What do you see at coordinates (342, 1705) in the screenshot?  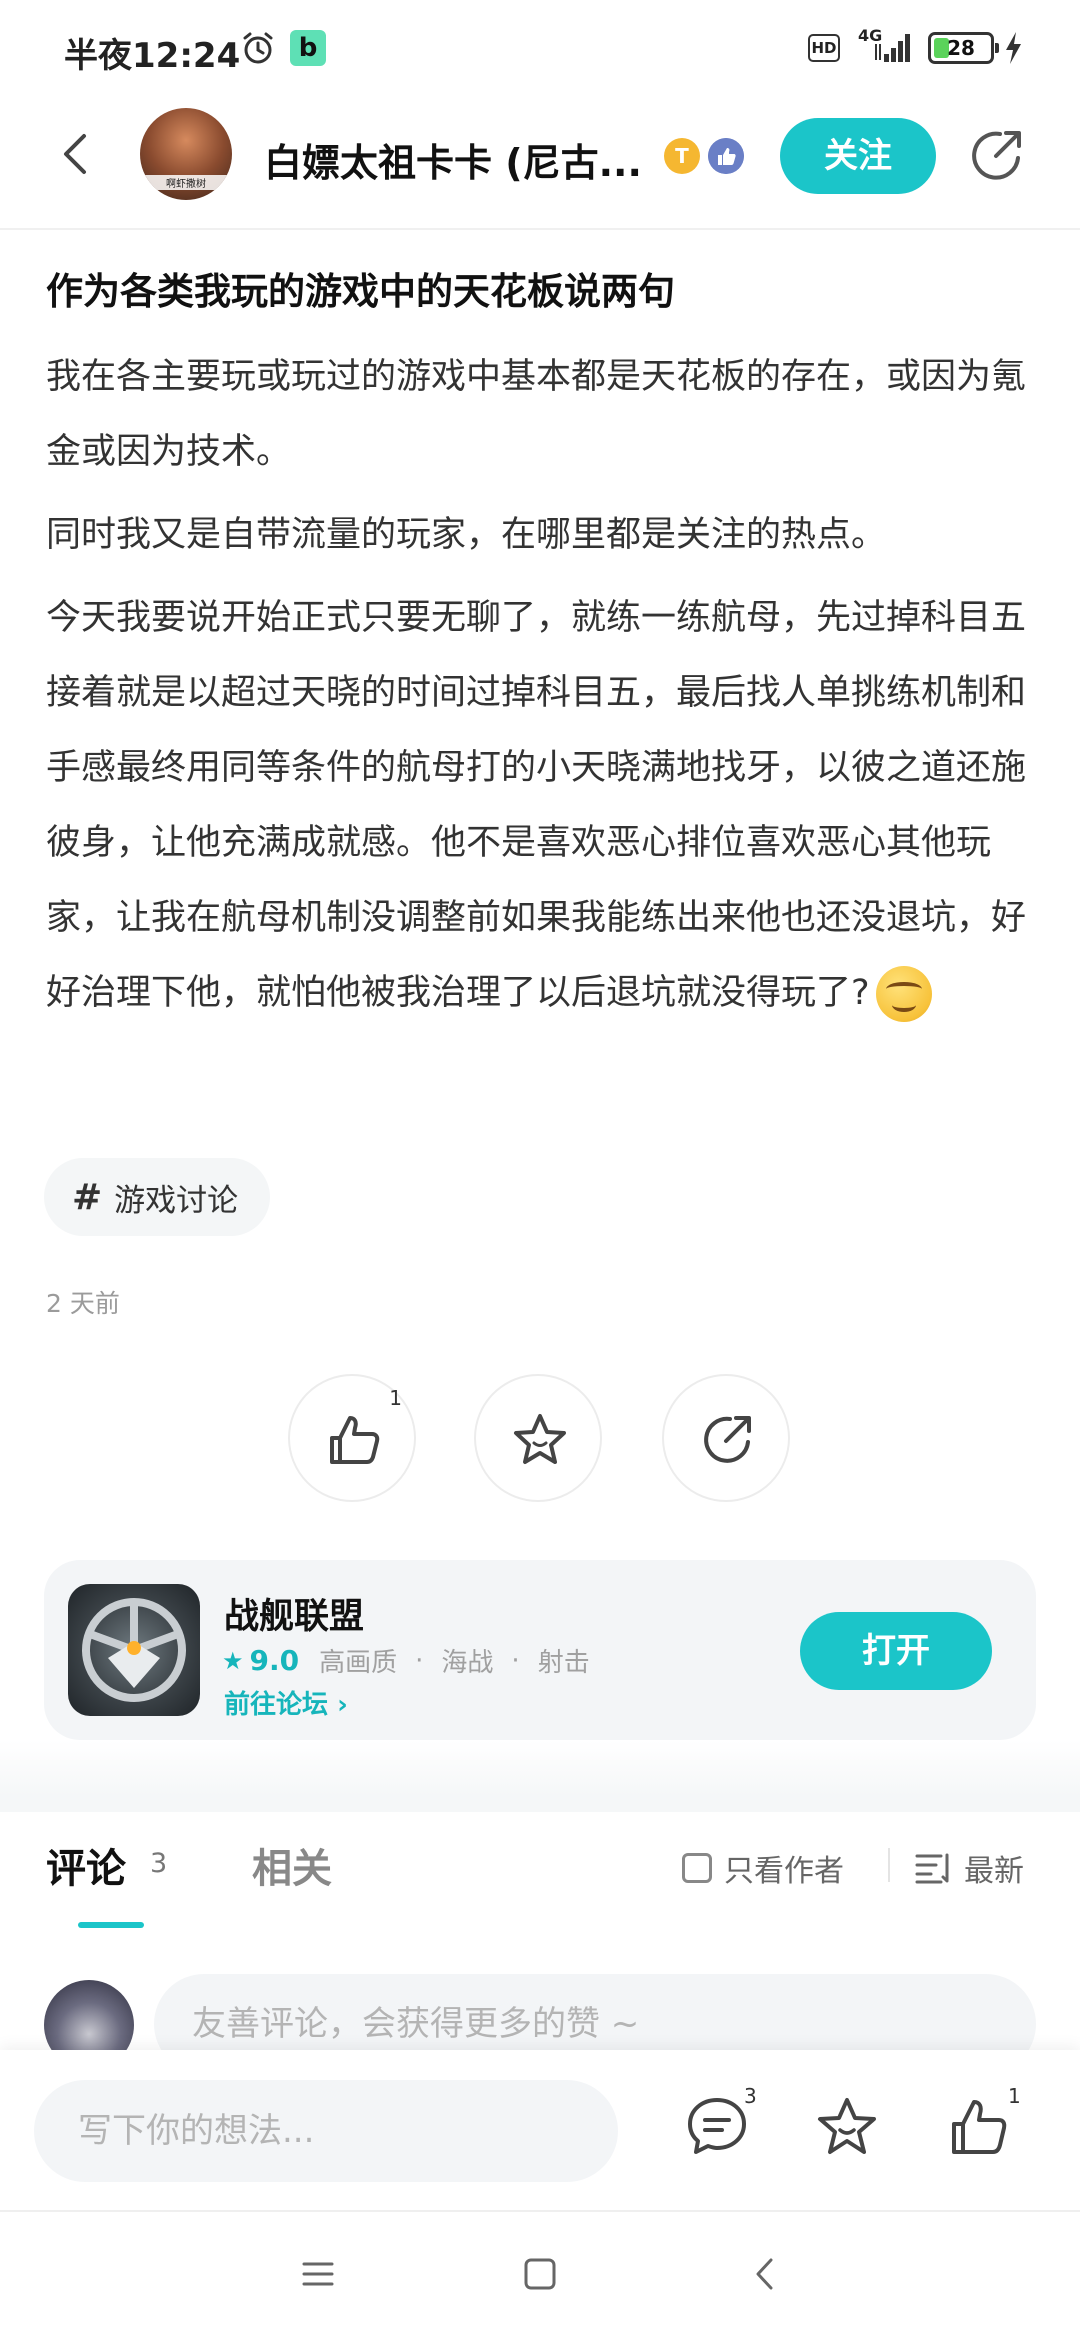 I see `chevron-right-icon: ›` at bounding box center [342, 1705].